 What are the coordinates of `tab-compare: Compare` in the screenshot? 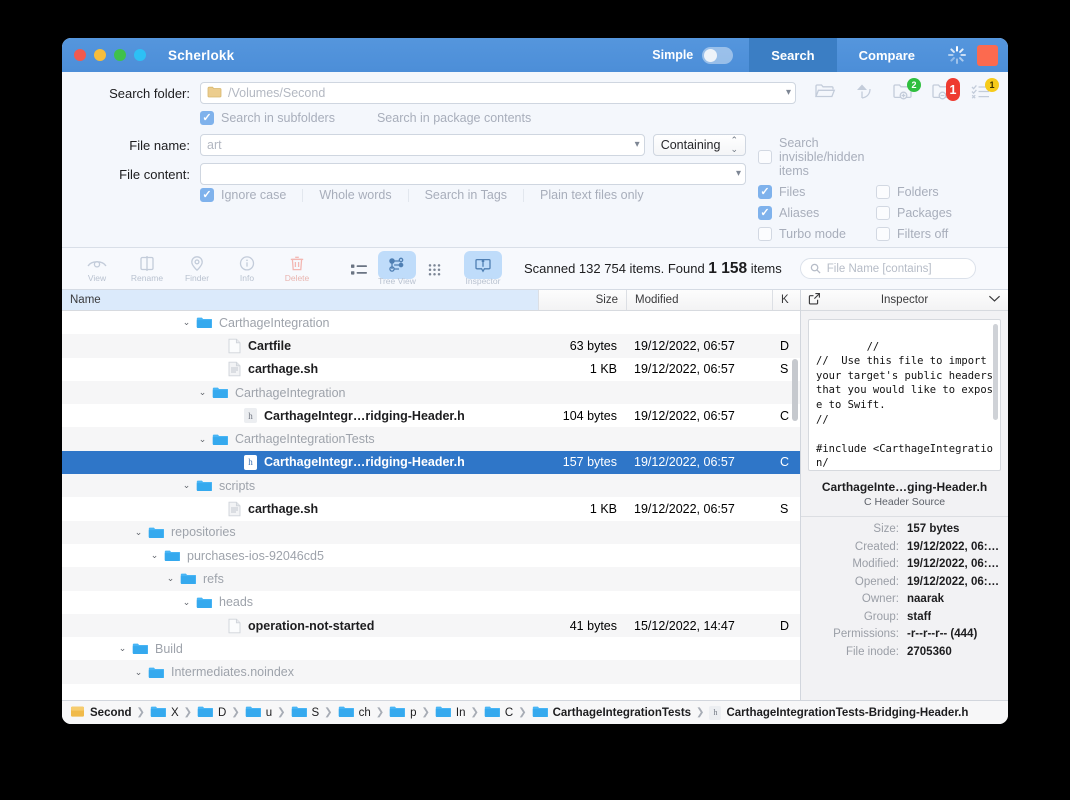 It's located at (887, 55).